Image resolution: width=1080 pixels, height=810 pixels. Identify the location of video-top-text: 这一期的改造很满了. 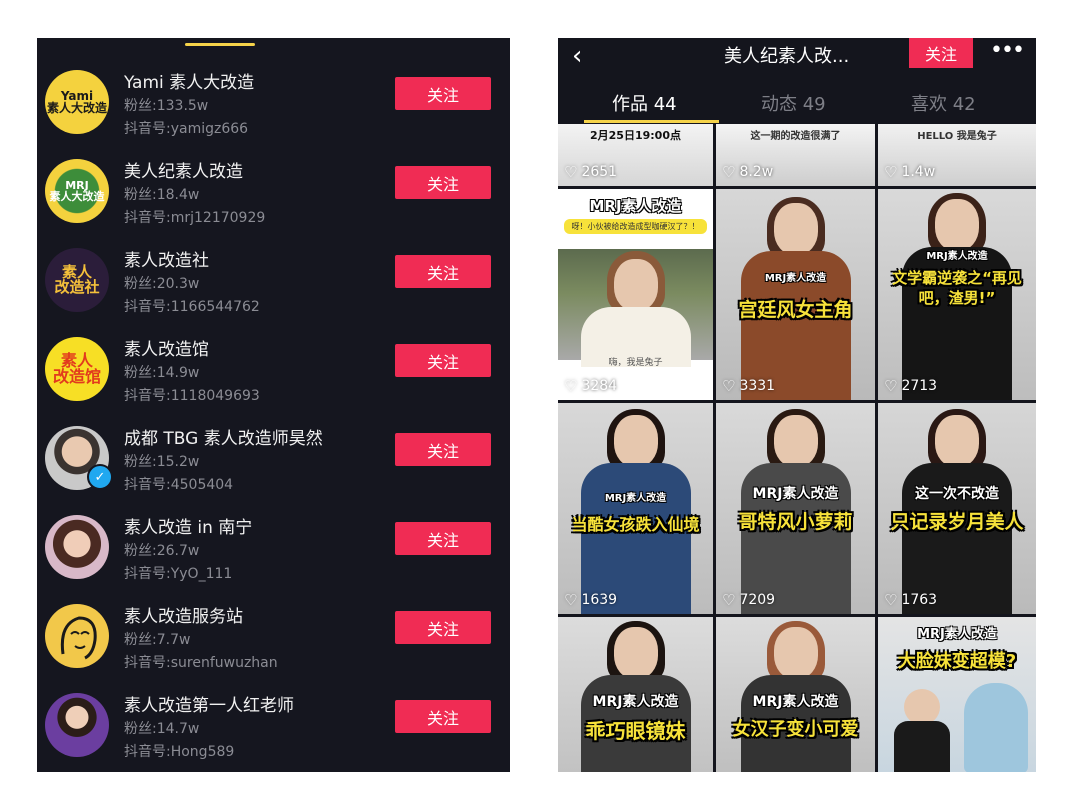
(795, 136).